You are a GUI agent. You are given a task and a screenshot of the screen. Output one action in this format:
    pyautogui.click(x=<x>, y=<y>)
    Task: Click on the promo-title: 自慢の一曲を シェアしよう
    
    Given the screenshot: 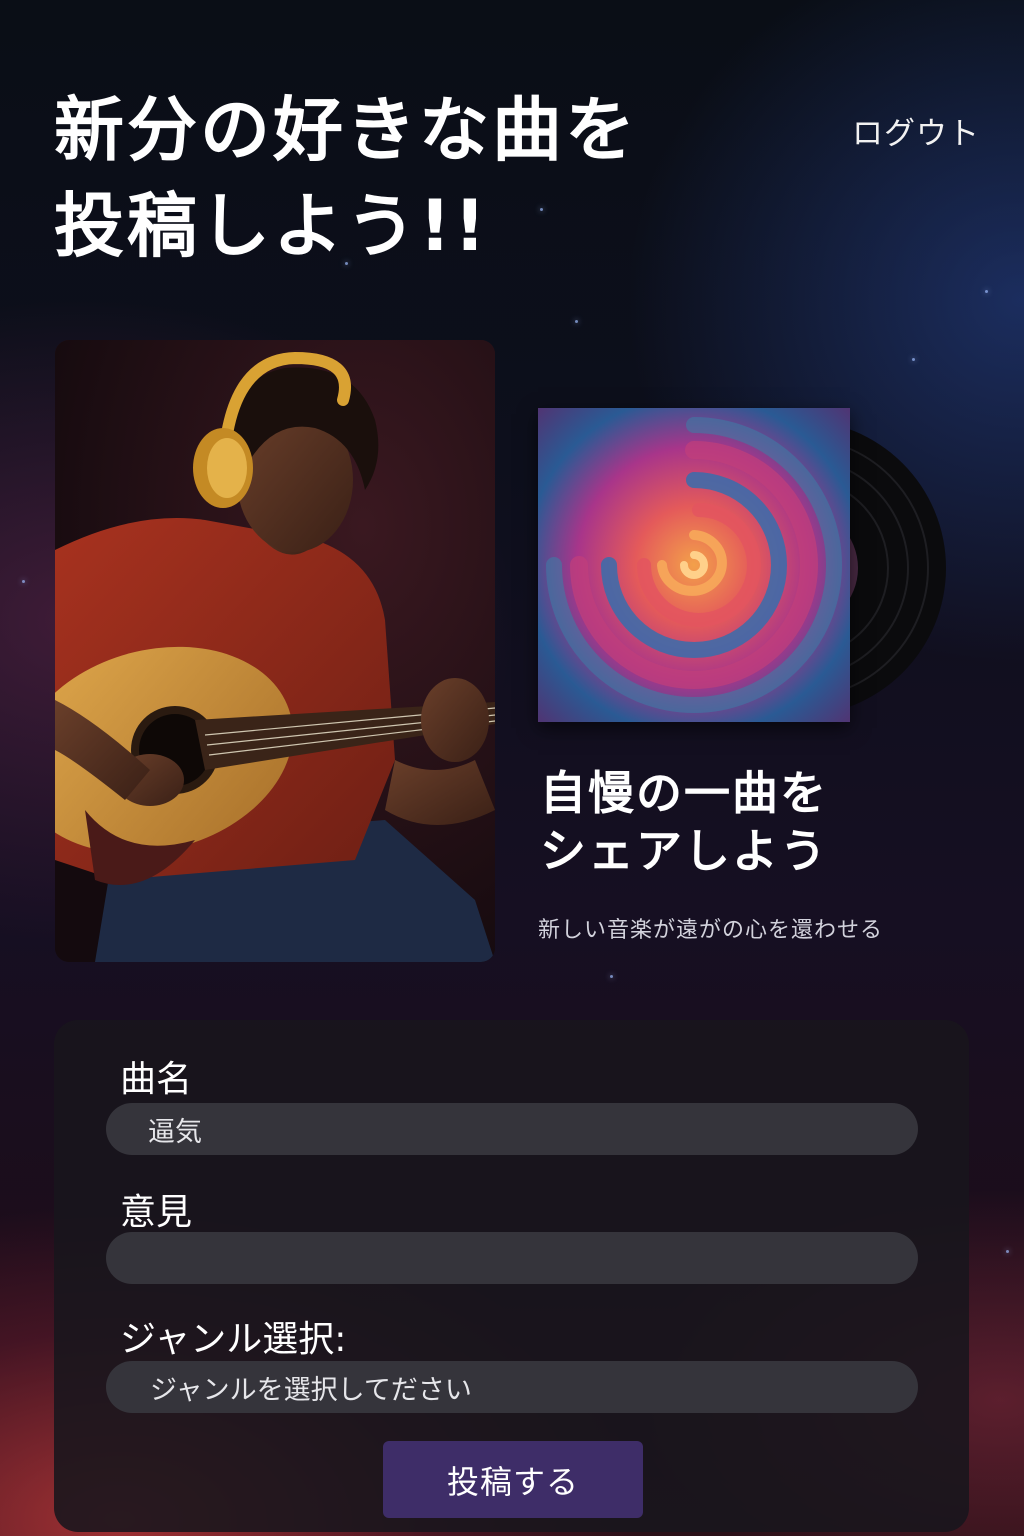 What is the action you would take?
    pyautogui.click(x=684, y=822)
    